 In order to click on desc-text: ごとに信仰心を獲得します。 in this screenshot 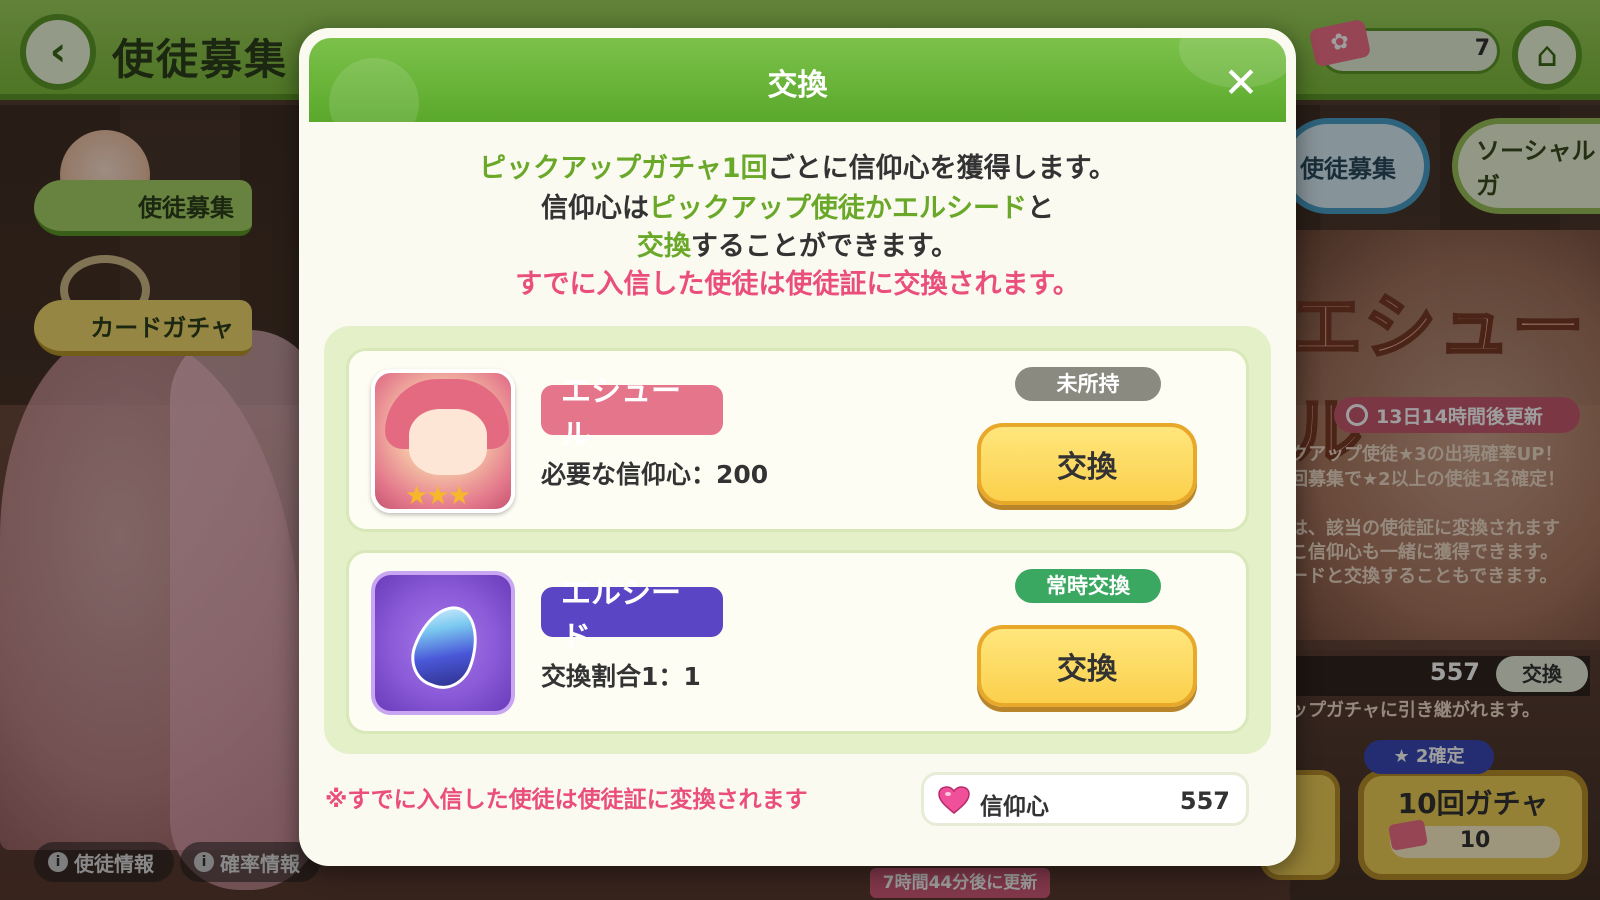, I will do `click(941, 168)`.